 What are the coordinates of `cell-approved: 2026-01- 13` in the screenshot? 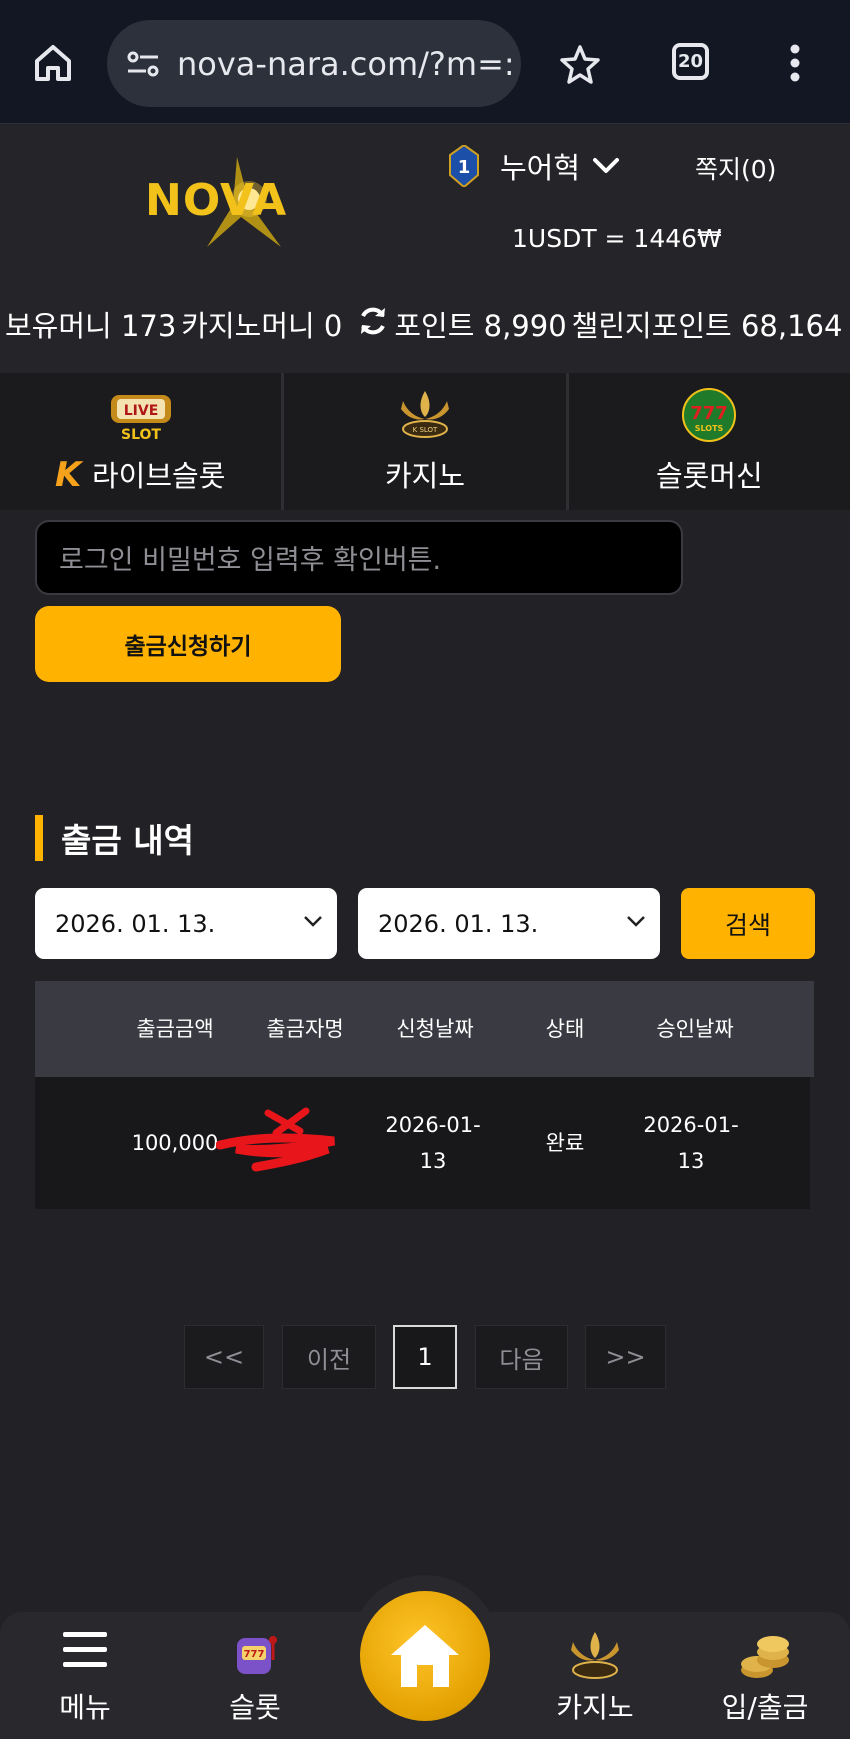 It's located at (691, 1143).